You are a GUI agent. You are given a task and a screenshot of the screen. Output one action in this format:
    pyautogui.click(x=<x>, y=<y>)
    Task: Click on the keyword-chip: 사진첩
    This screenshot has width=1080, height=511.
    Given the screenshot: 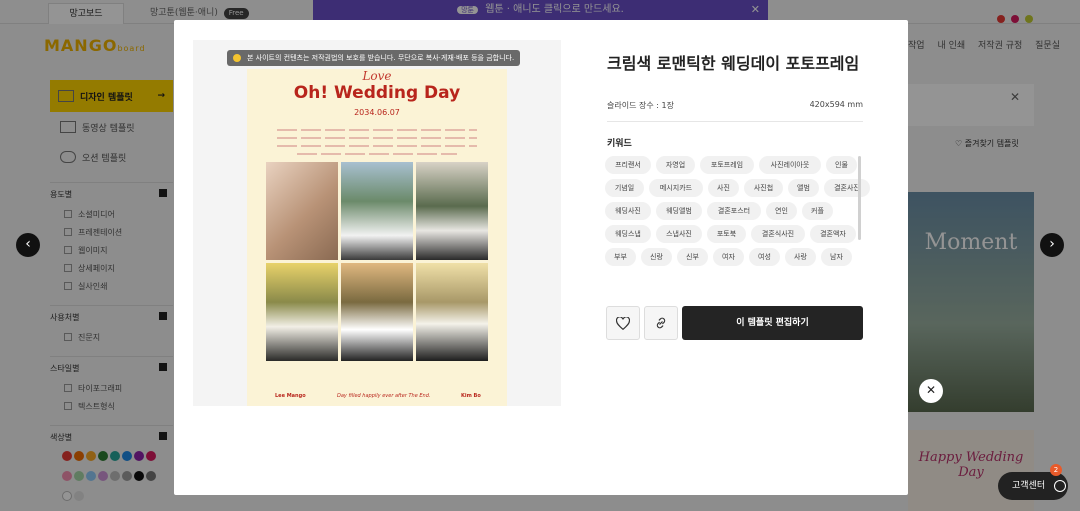 What is the action you would take?
    pyautogui.click(x=763, y=188)
    